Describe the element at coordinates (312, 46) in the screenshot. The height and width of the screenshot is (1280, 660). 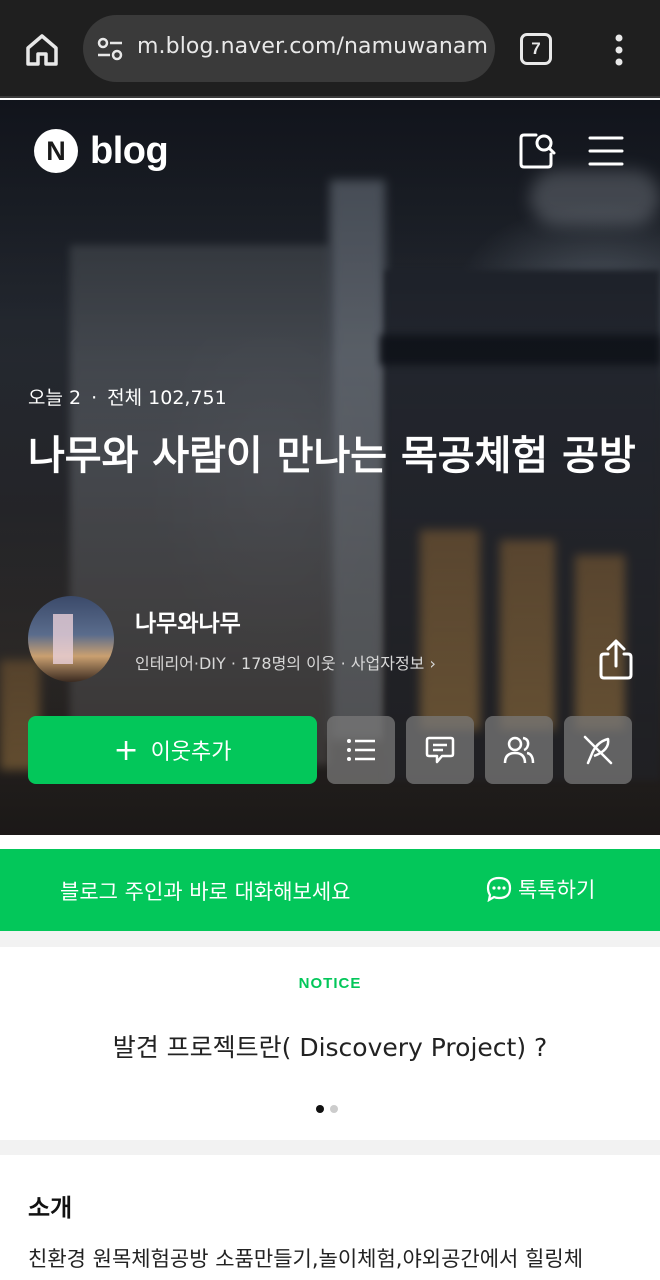
I see `url-text: m.blog.naver.com/namuwanam` at that location.